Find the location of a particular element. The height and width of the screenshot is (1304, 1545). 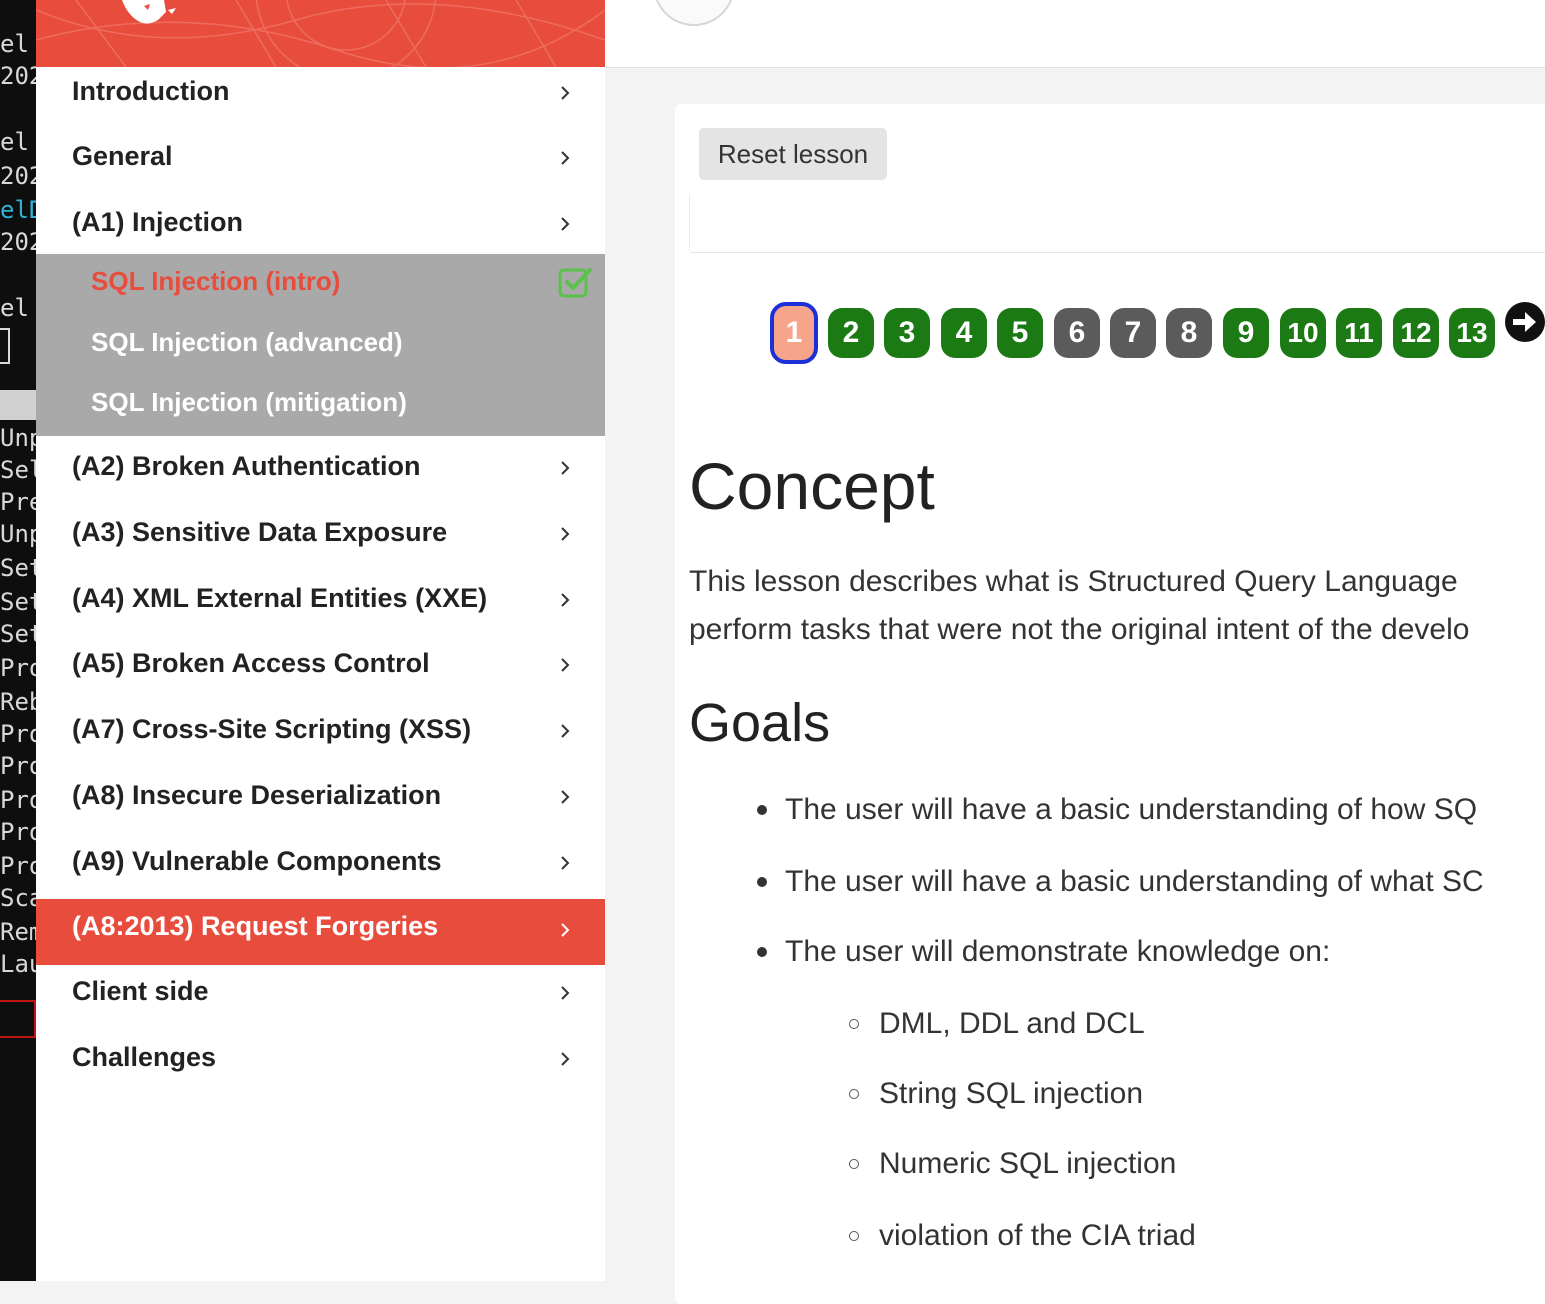

top-bar is located at coordinates (1075, 34).